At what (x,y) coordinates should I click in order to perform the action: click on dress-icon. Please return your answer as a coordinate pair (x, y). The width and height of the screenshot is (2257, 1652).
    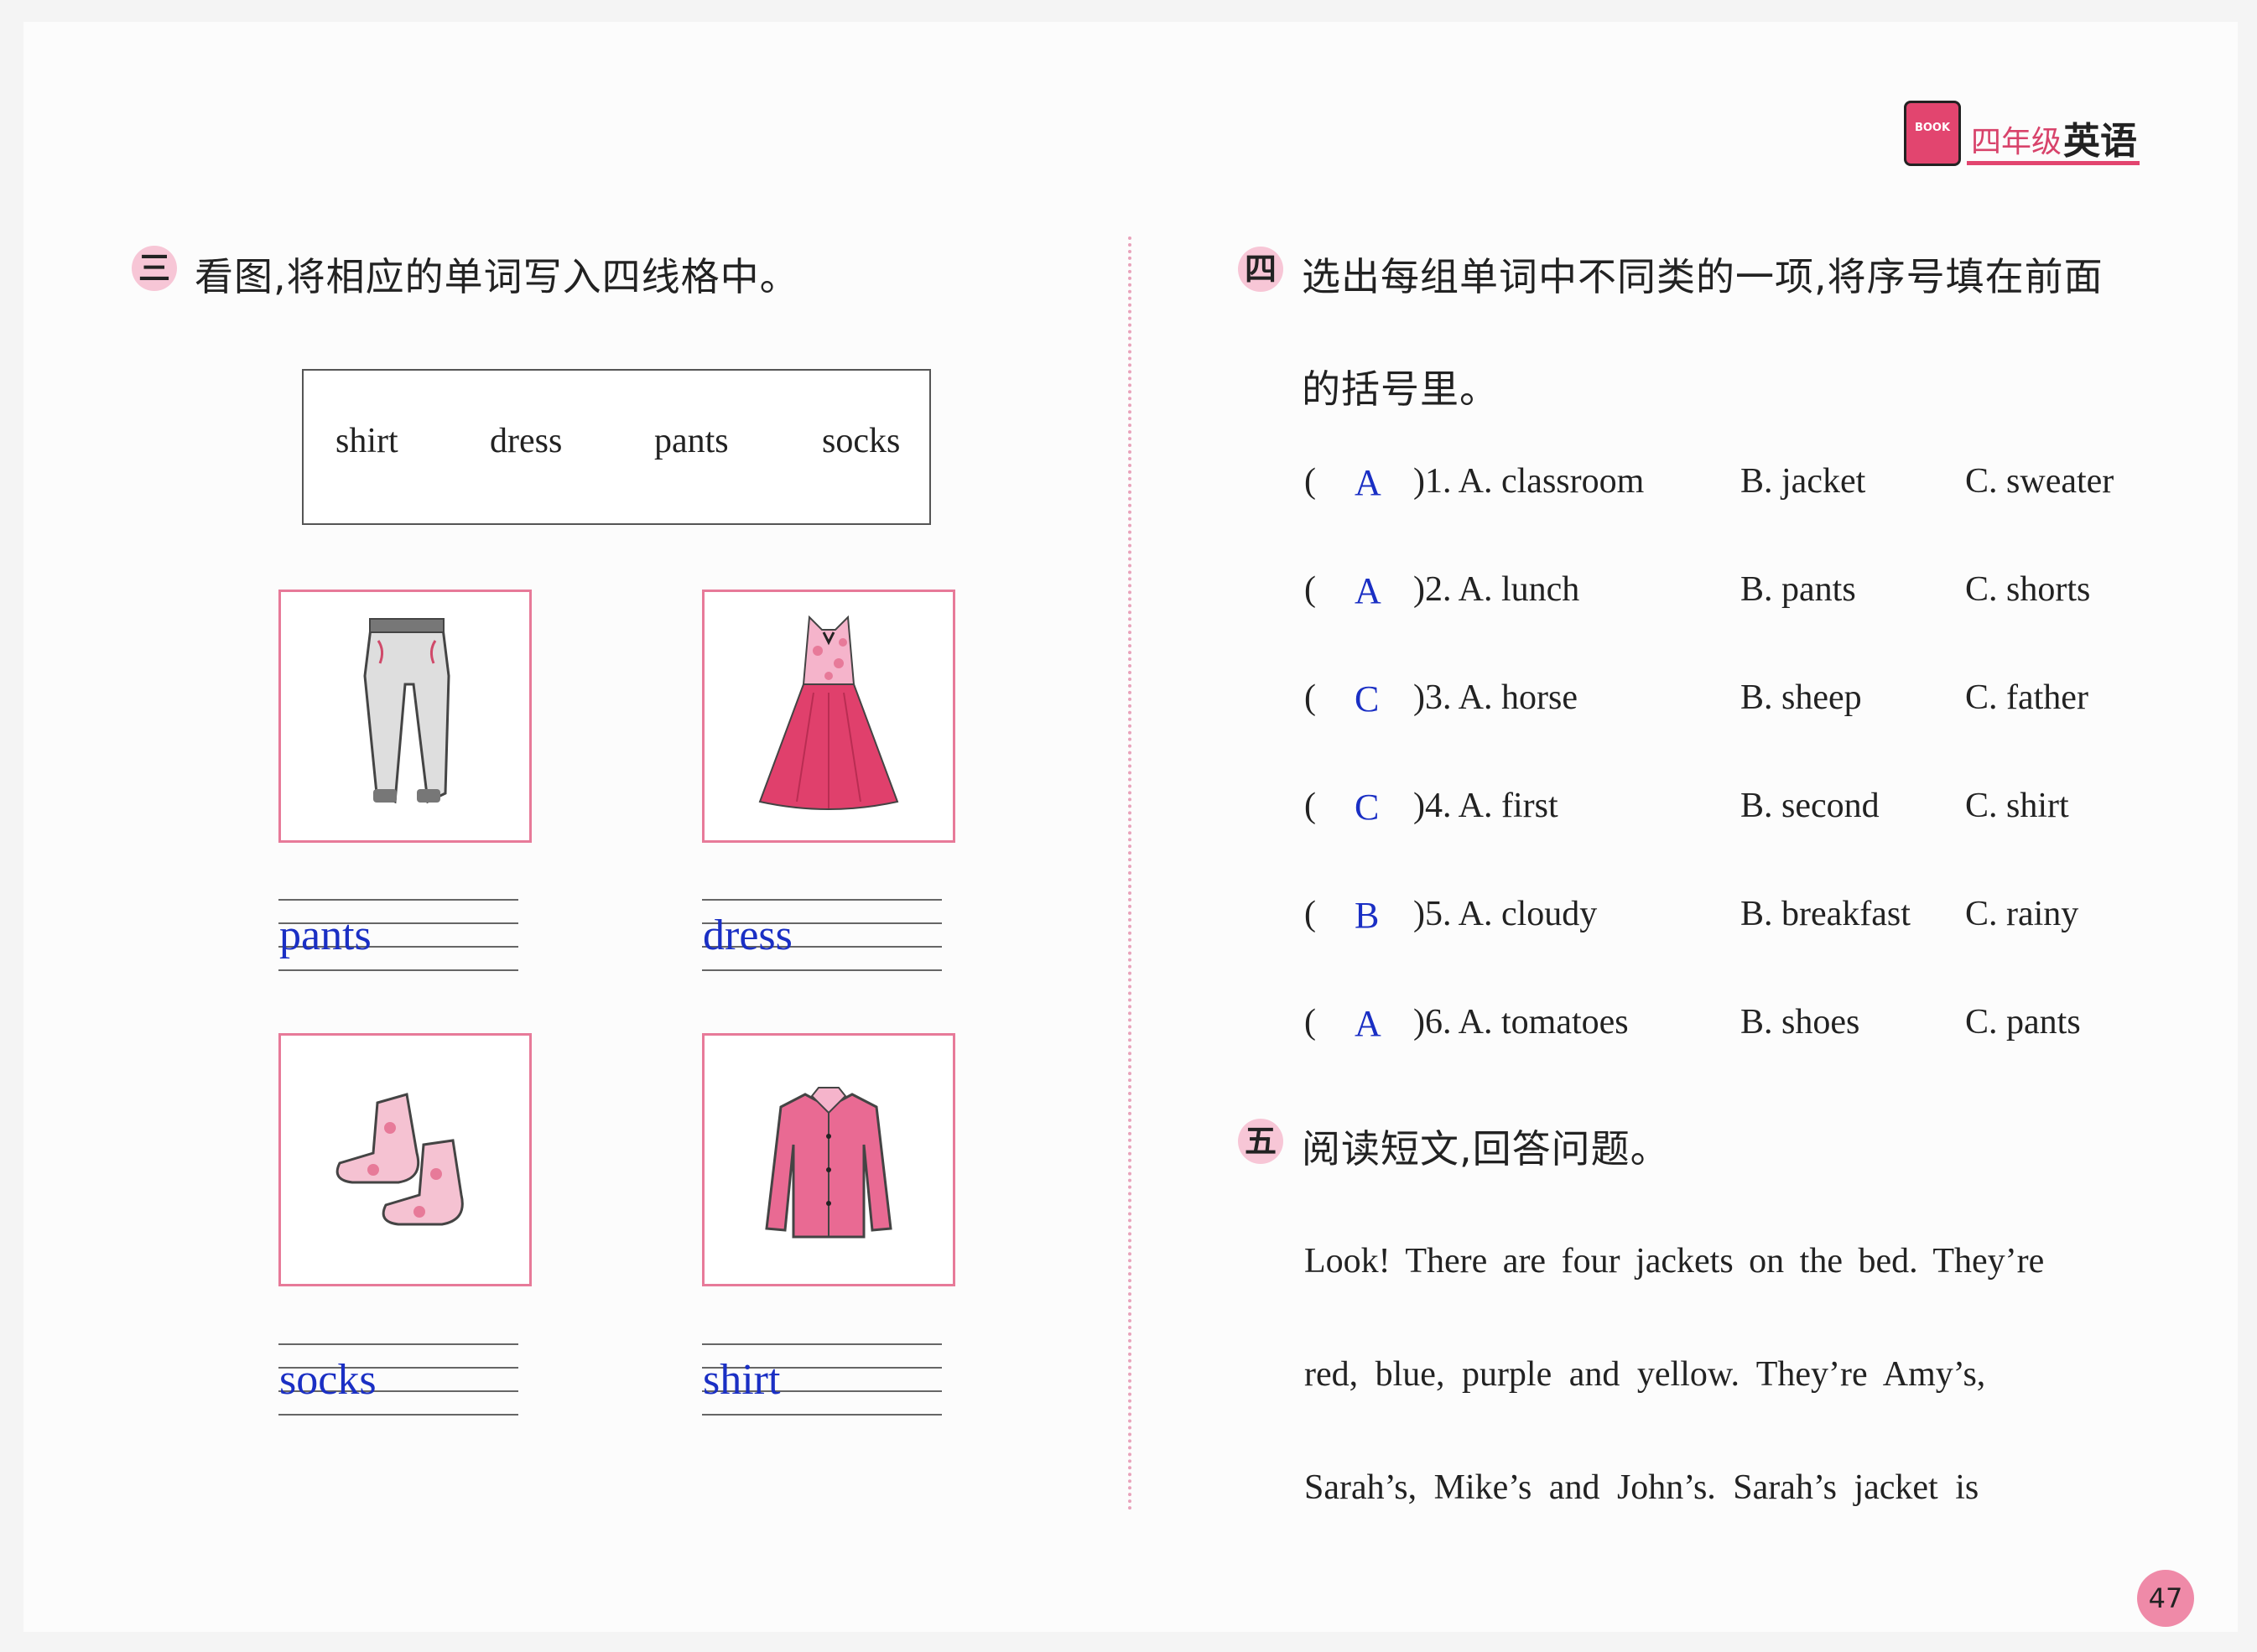
    Looking at the image, I should click on (828, 712).